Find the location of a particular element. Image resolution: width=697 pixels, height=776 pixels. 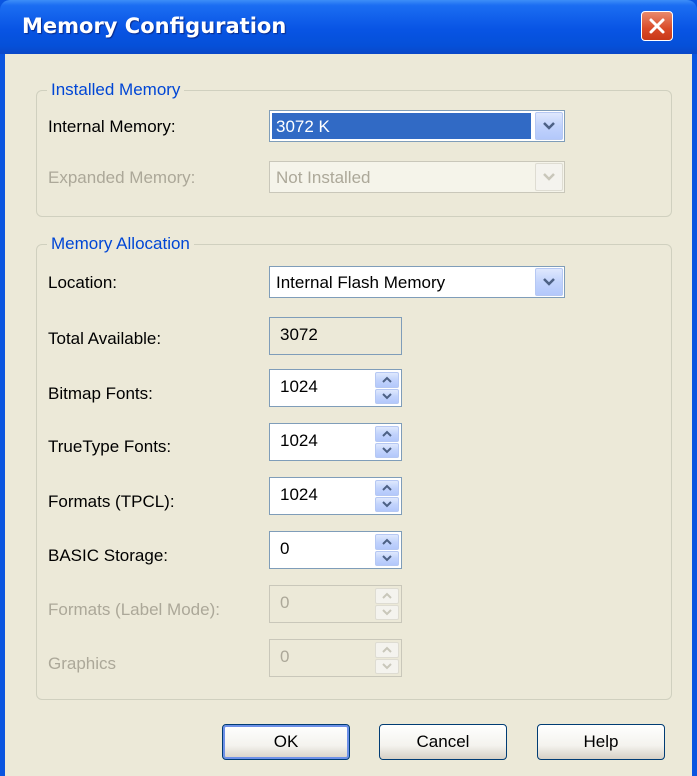

help-button: Help is located at coordinates (601, 742).